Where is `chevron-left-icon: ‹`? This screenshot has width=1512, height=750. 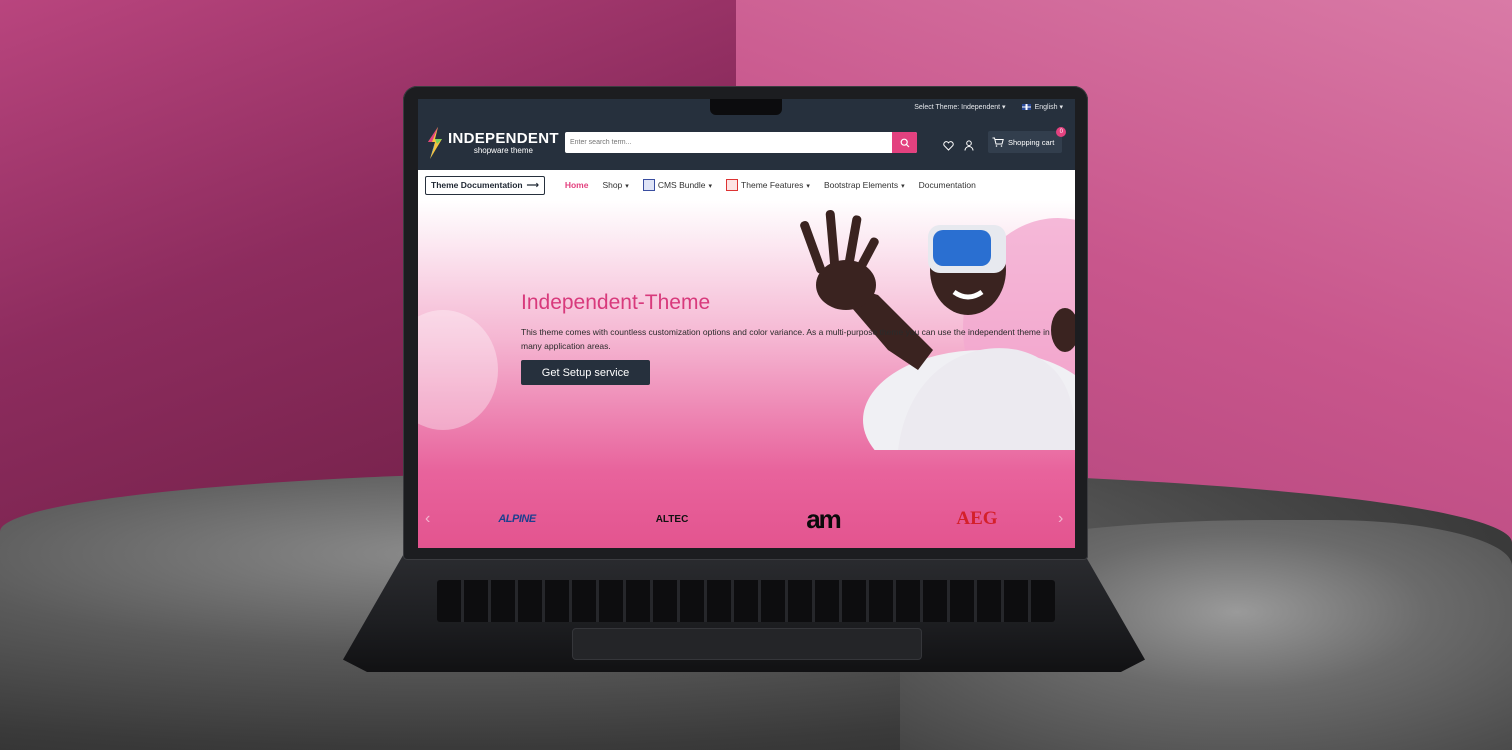
chevron-left-icon: ‹ is located at coordinates (427, 519).